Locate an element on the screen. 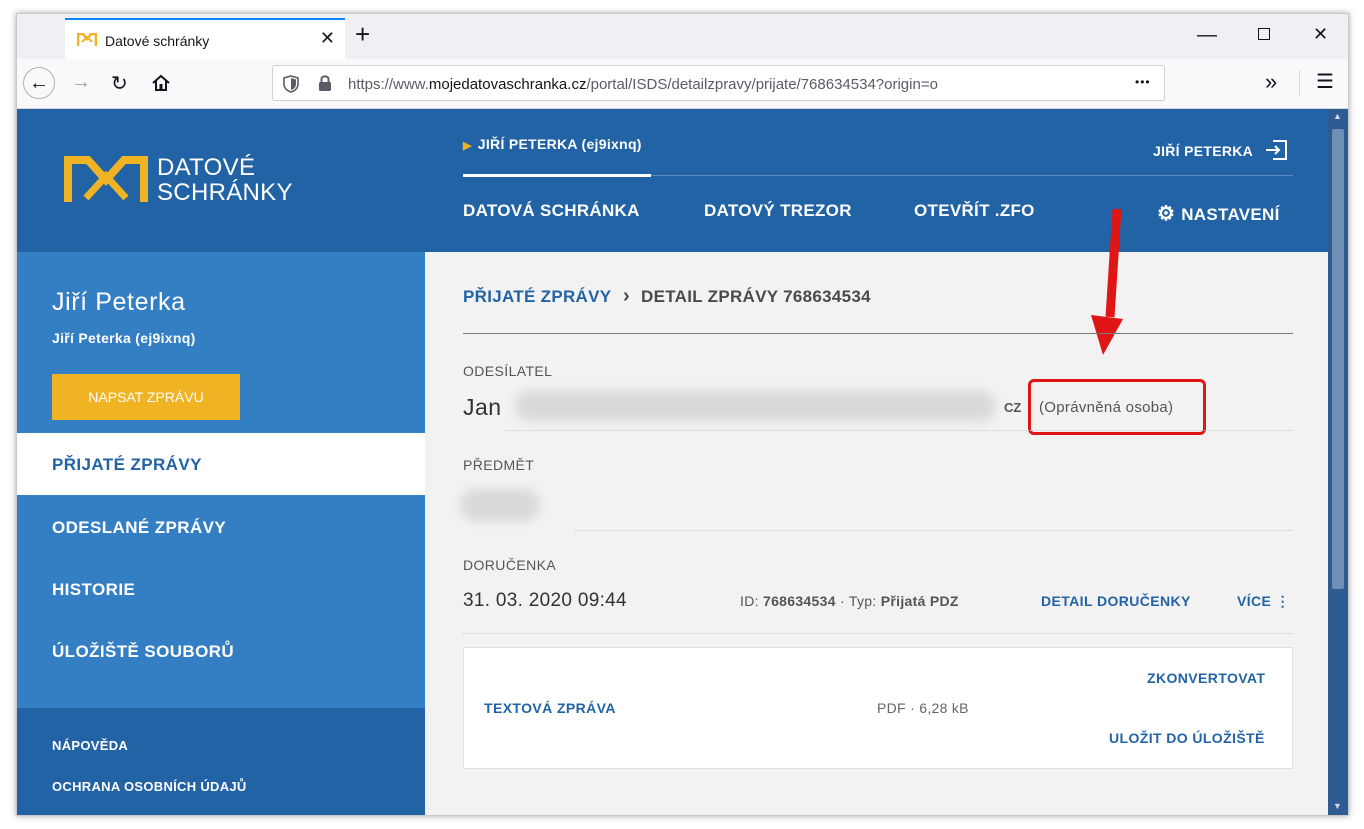  page-actions-icon: ••• is located at coordinates (1143, 82).